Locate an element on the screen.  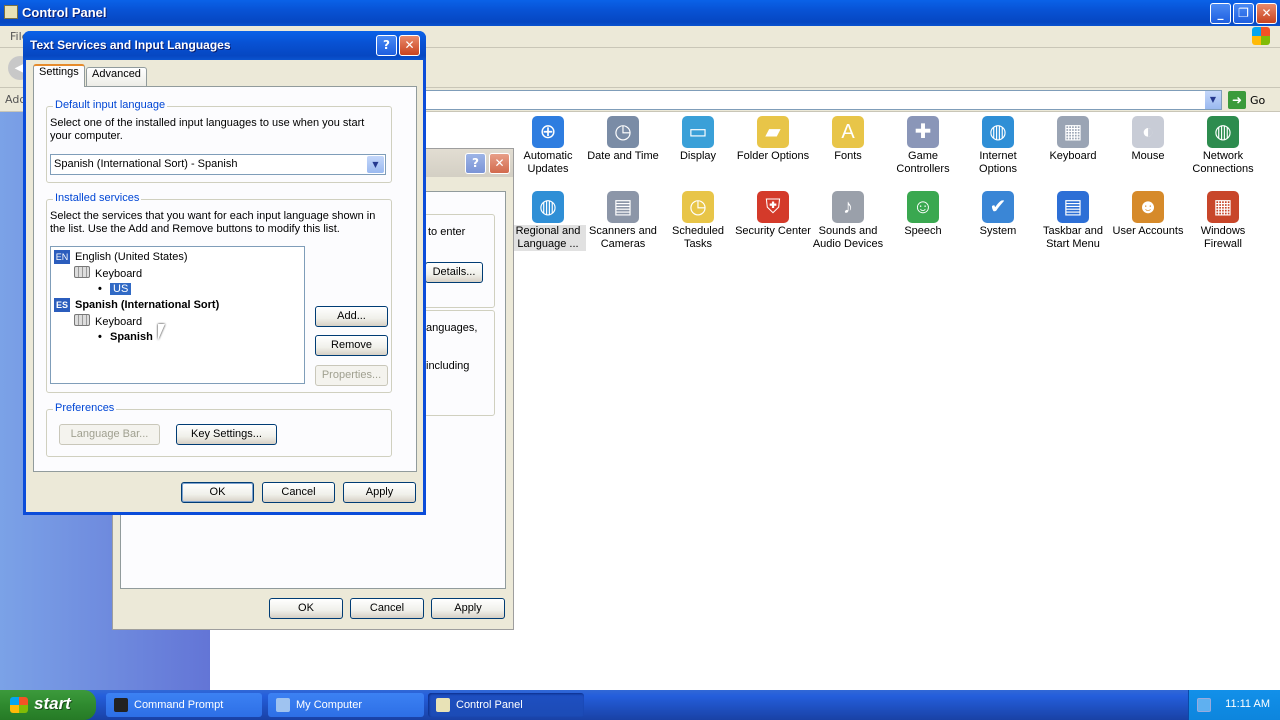
tree-label: Spanish is located at coordinates (131, 337).